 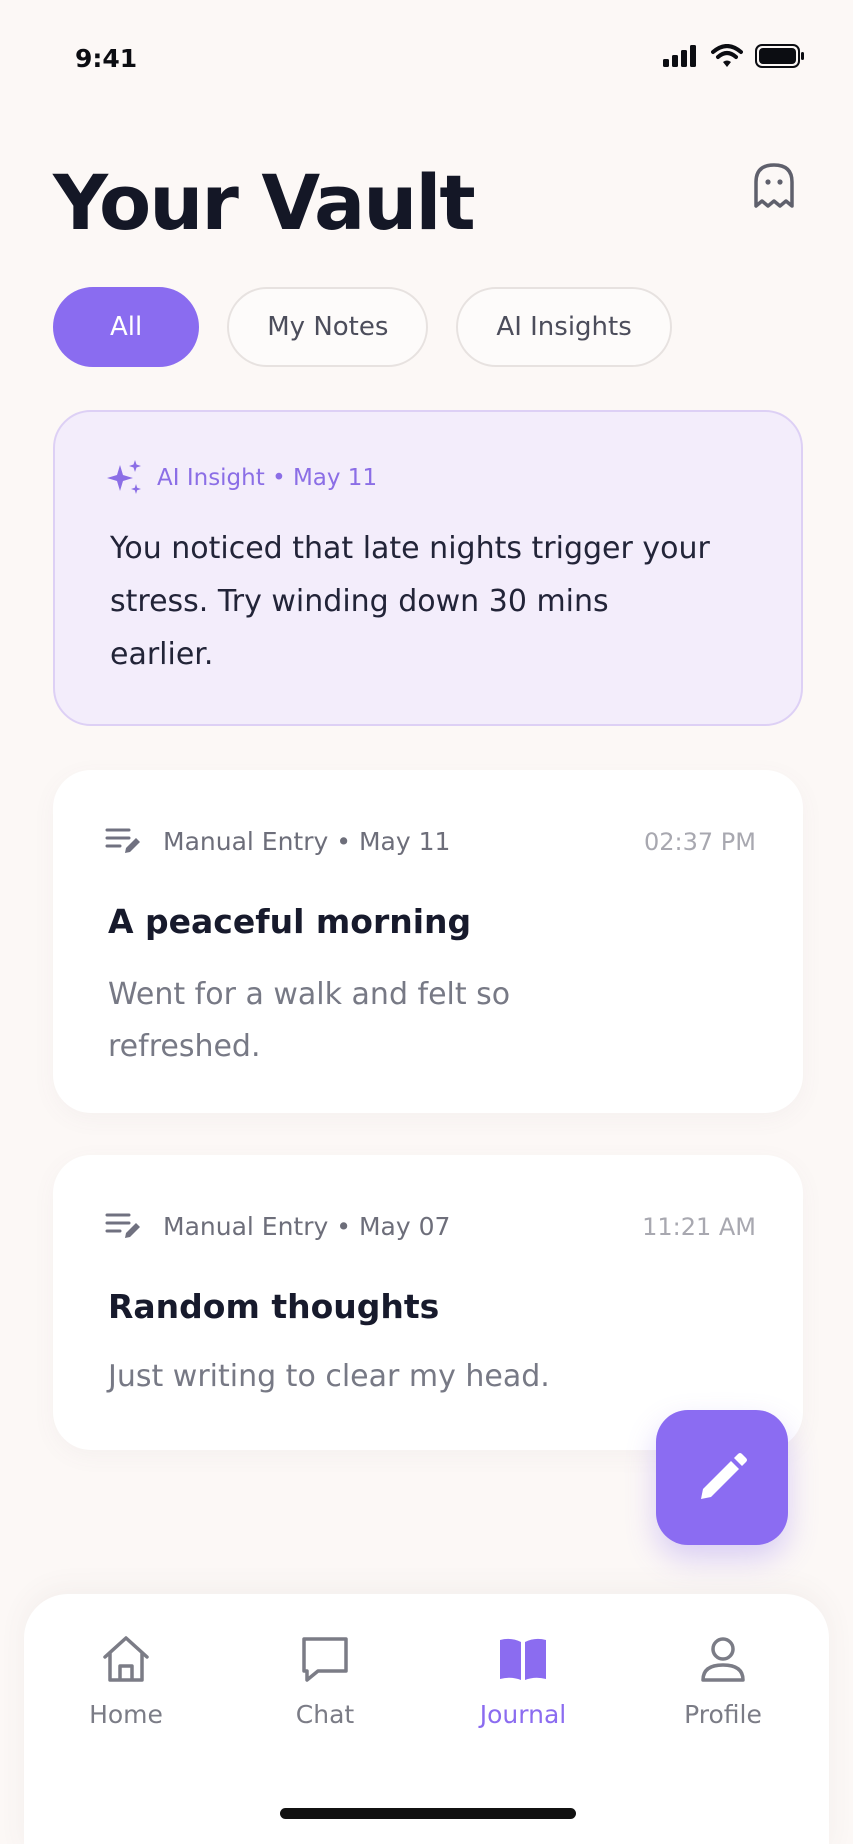 What do you see at coordinates (325, 1659) in the screenshot?
I see `chat-icon` at bounding box center [325, 1659].